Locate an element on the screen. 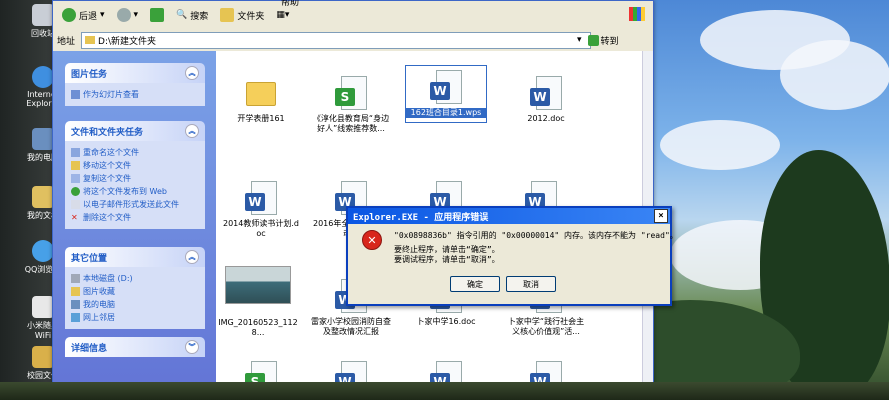 Image resolution: width=889 pixels, height=400 pixels. panel-header: 图片任务 ︽ is located at coordinates (135, 73).